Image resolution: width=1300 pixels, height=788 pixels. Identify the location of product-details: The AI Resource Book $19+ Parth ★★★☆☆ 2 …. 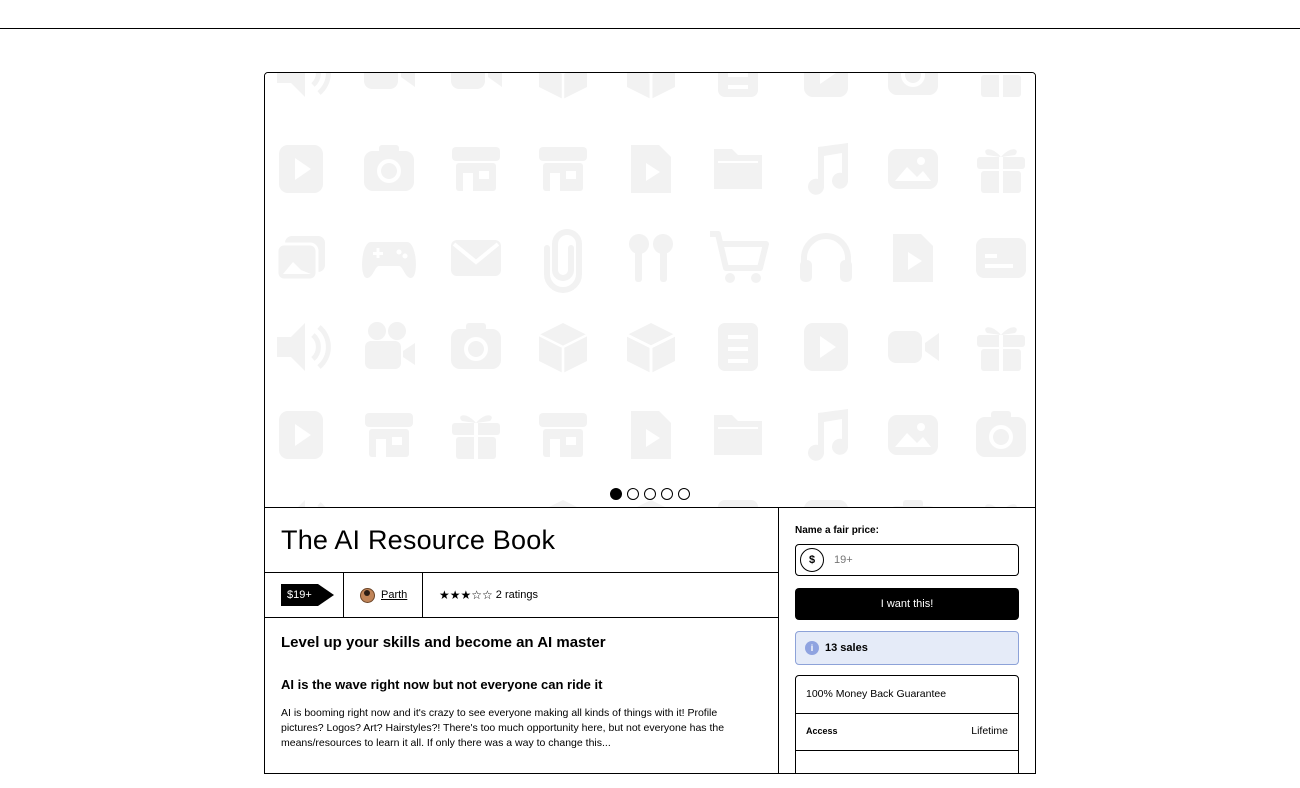
(522, 640).